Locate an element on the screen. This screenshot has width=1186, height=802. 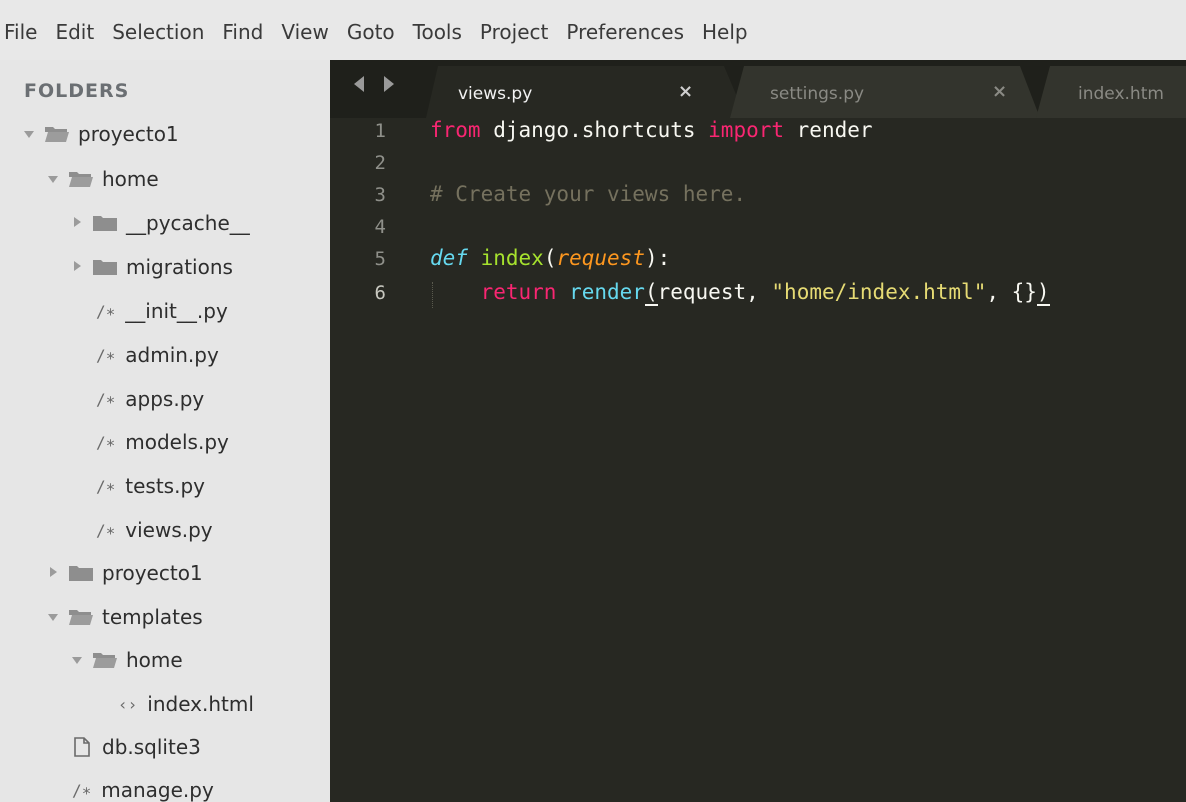
tree-item-apps-py: /∗ apps.py is located at coordinates (150, 399).